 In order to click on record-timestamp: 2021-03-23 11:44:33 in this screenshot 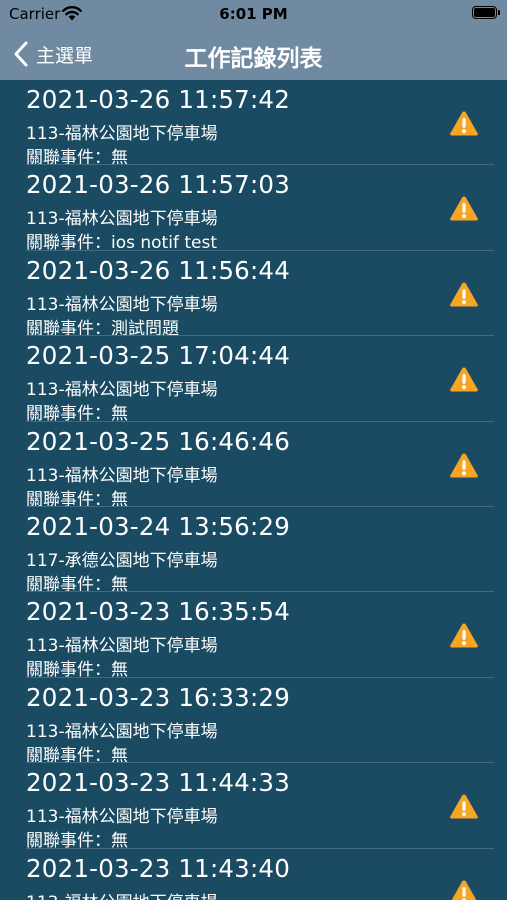, I will do `click(158, 783)`.